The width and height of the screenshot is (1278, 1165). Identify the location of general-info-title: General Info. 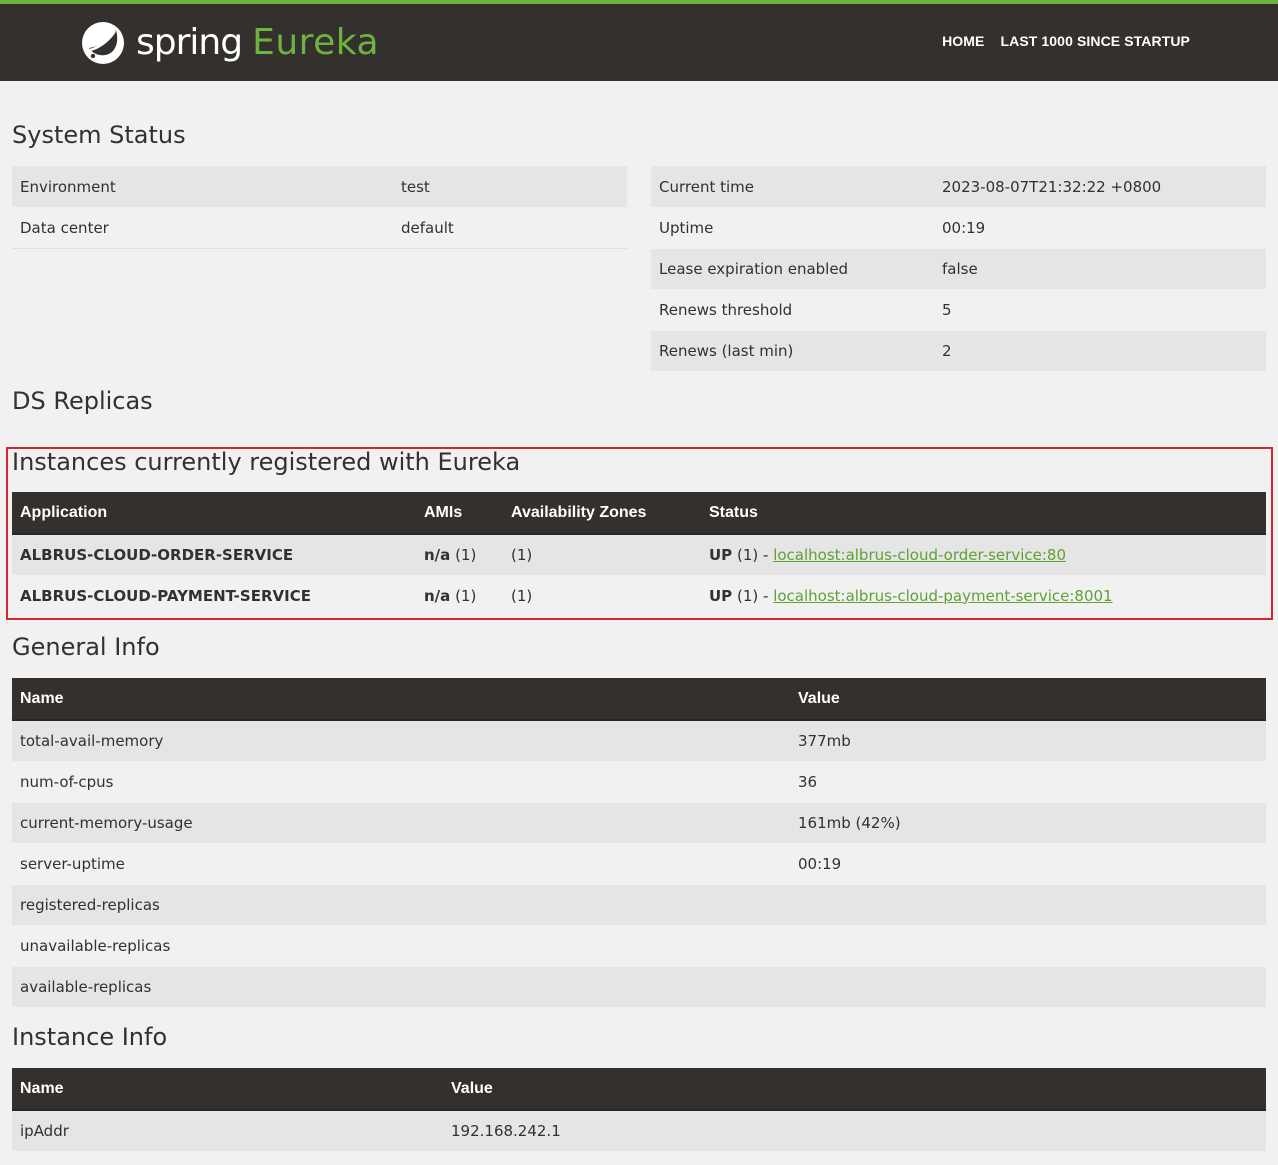
(86, 647).